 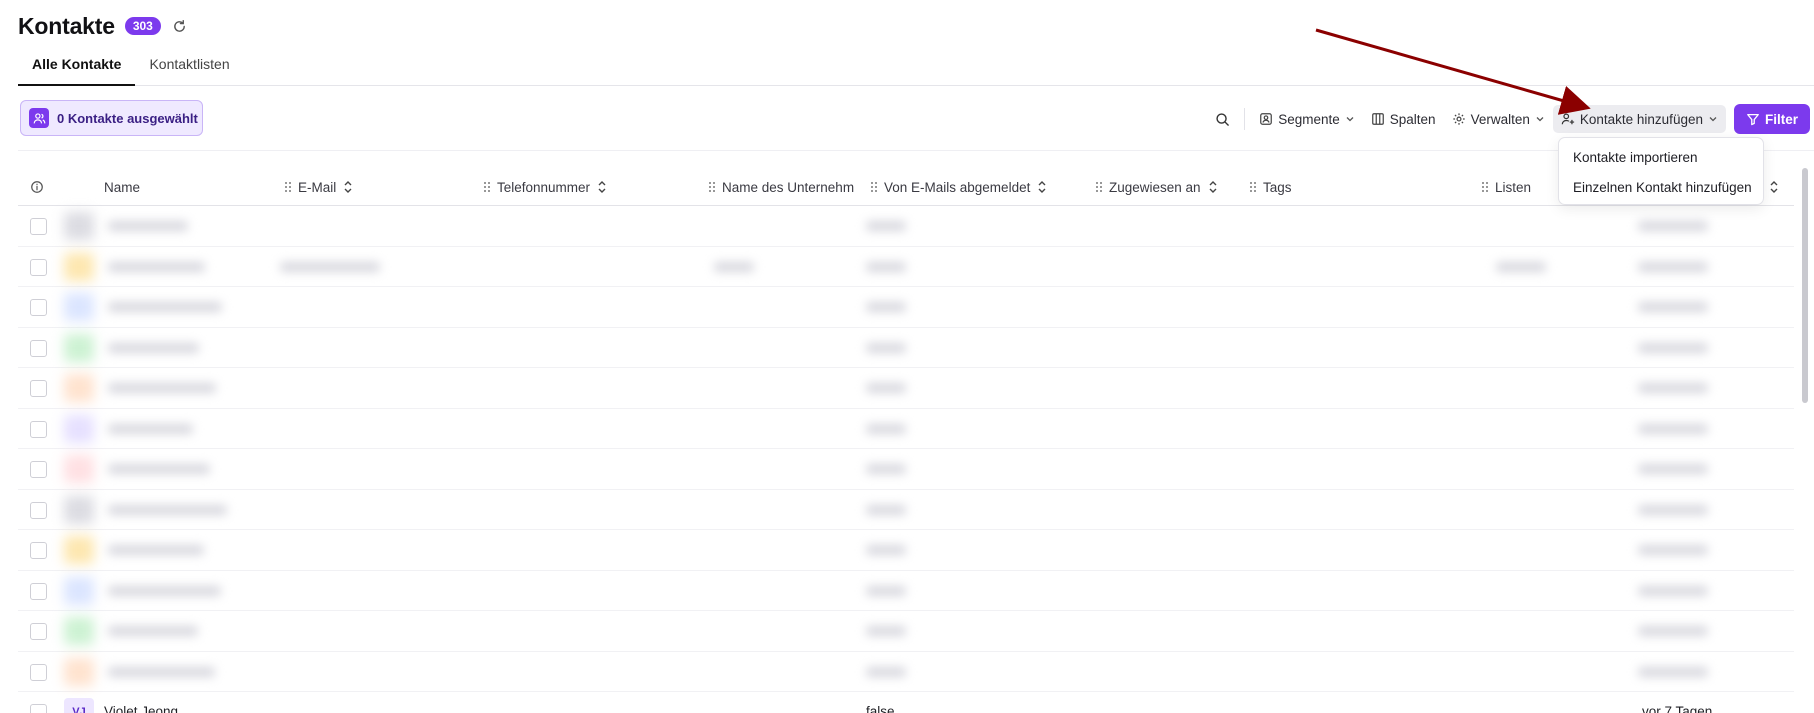 I want to click on column-label: Telefonnummer, so click(x=544, y=187).